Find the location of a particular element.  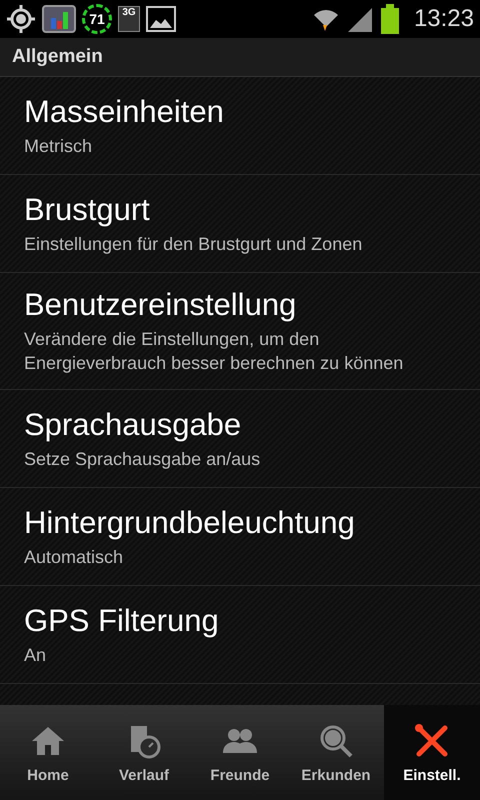

settings-item: GPS Filterung An is located at coordinates (240, 635).